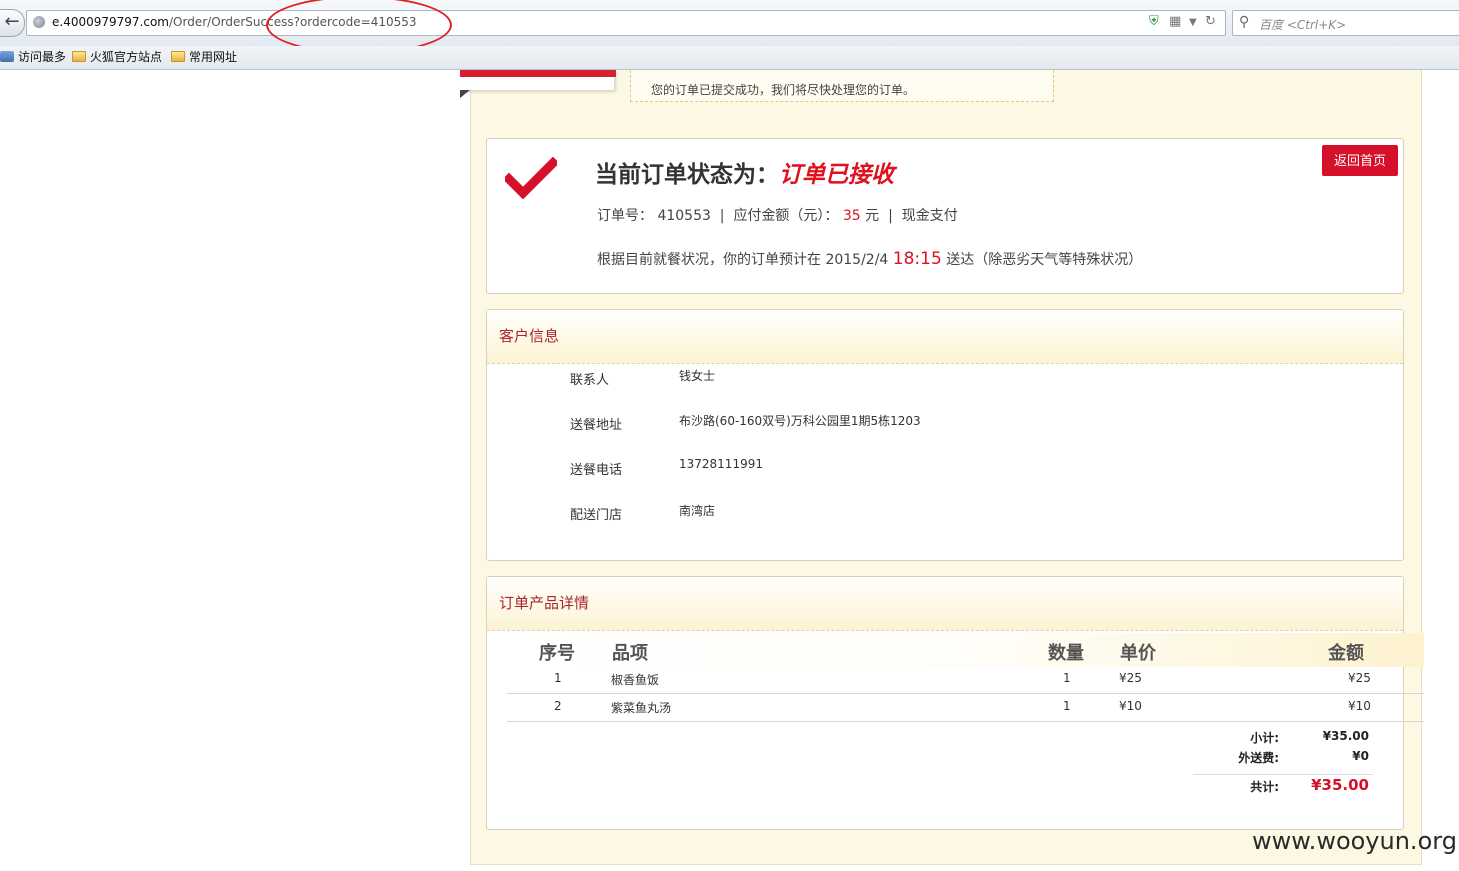 Image resolution: width=1459 pixels, height=871 pixels. What do you see at coordinates (1210, 22) in the screenshot?
I see `reload-icon: ↻` at bounding box center [1210, 22].